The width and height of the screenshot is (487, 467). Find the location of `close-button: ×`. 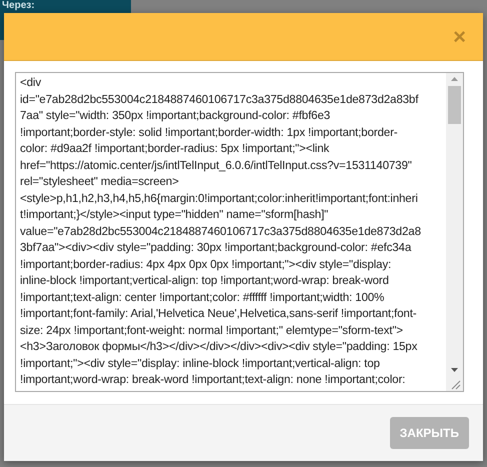

close-button: × is located at coordinates (459, 36).